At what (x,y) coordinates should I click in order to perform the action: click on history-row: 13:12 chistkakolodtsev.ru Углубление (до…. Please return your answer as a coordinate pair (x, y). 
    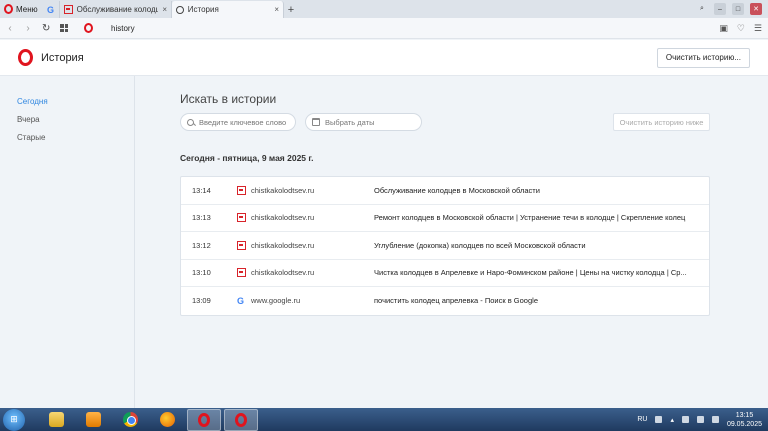
    Looking at the image, I should click on (445, 246).